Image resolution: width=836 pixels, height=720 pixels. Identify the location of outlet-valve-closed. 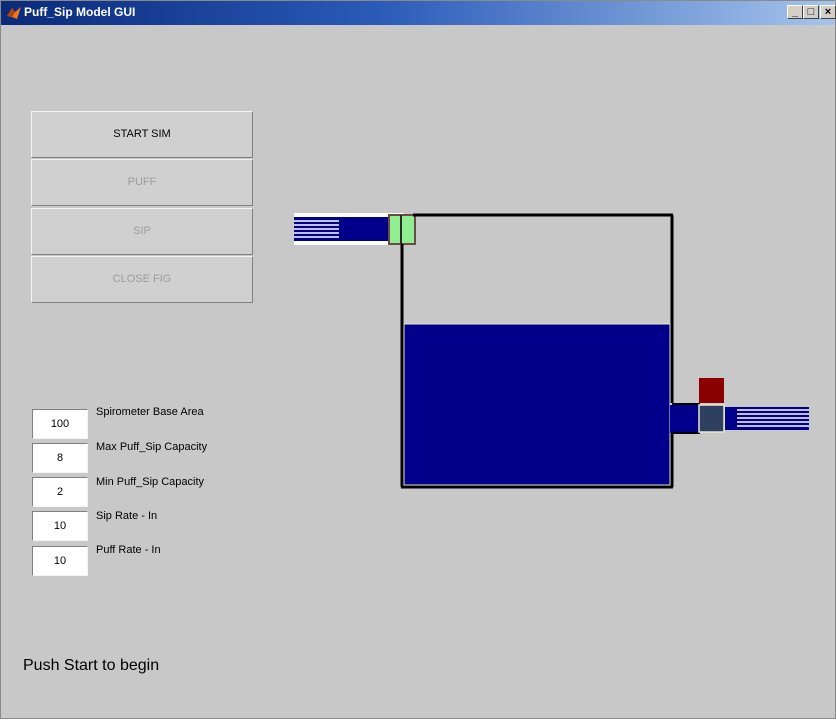
(711, 390).